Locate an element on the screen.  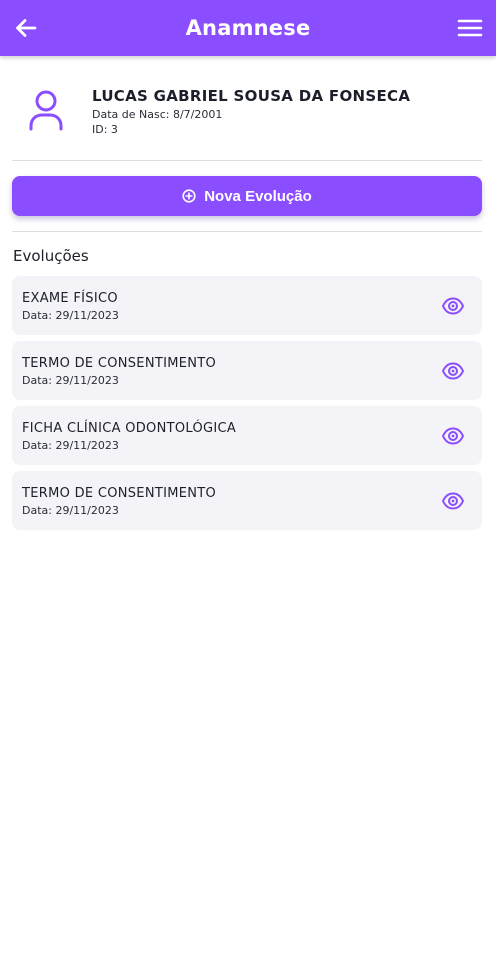
evolution-item: EXAME FÍSICO Data: 29/11/2023 is located at coordinates (247, 305).